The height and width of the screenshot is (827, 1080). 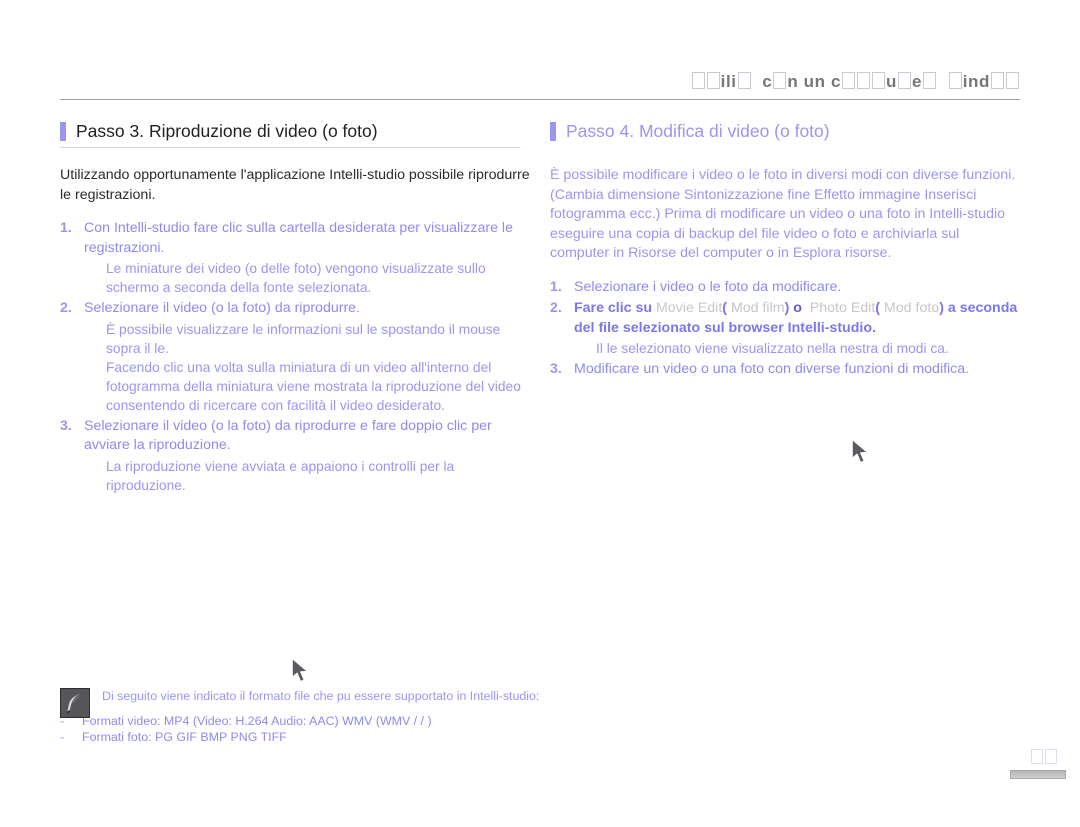 I want to click on running-header-title: ili cn un cue ind, so click(x=540, y=82).